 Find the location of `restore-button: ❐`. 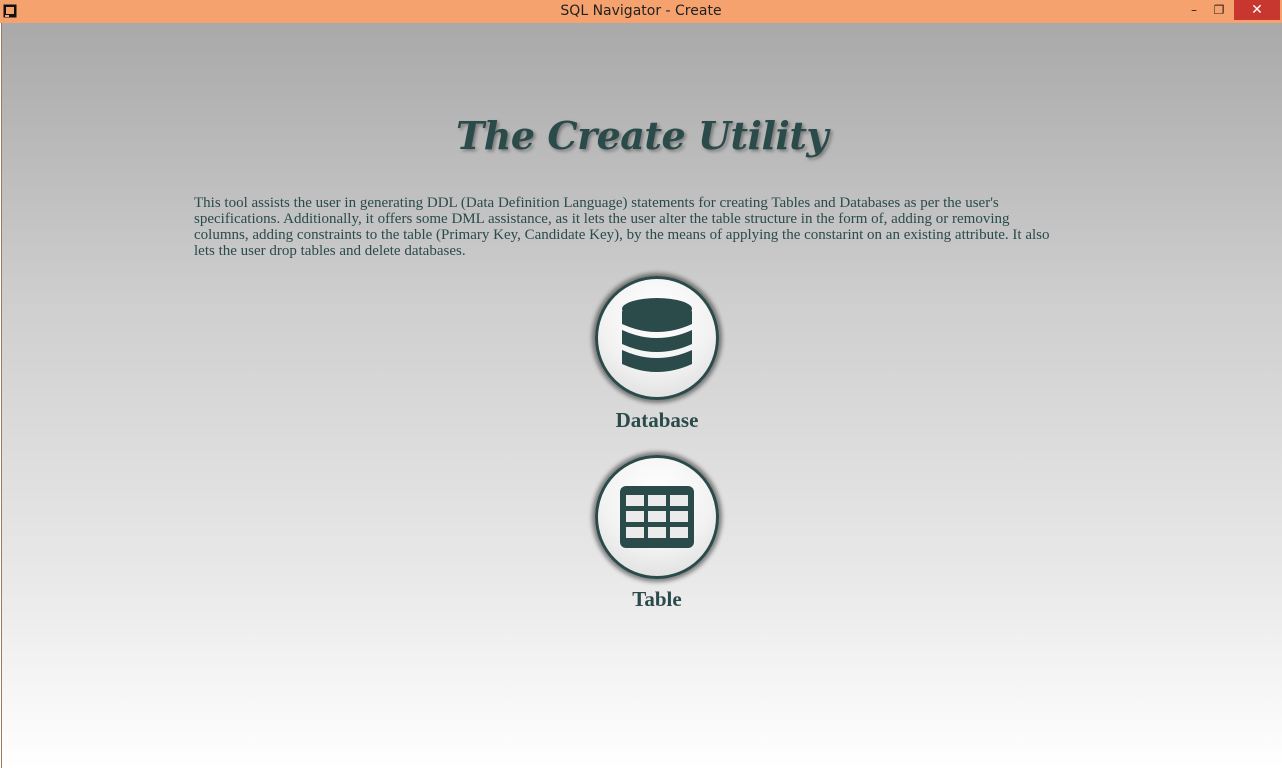

restore-button: ❐ is located at coordinates (1219, 10).